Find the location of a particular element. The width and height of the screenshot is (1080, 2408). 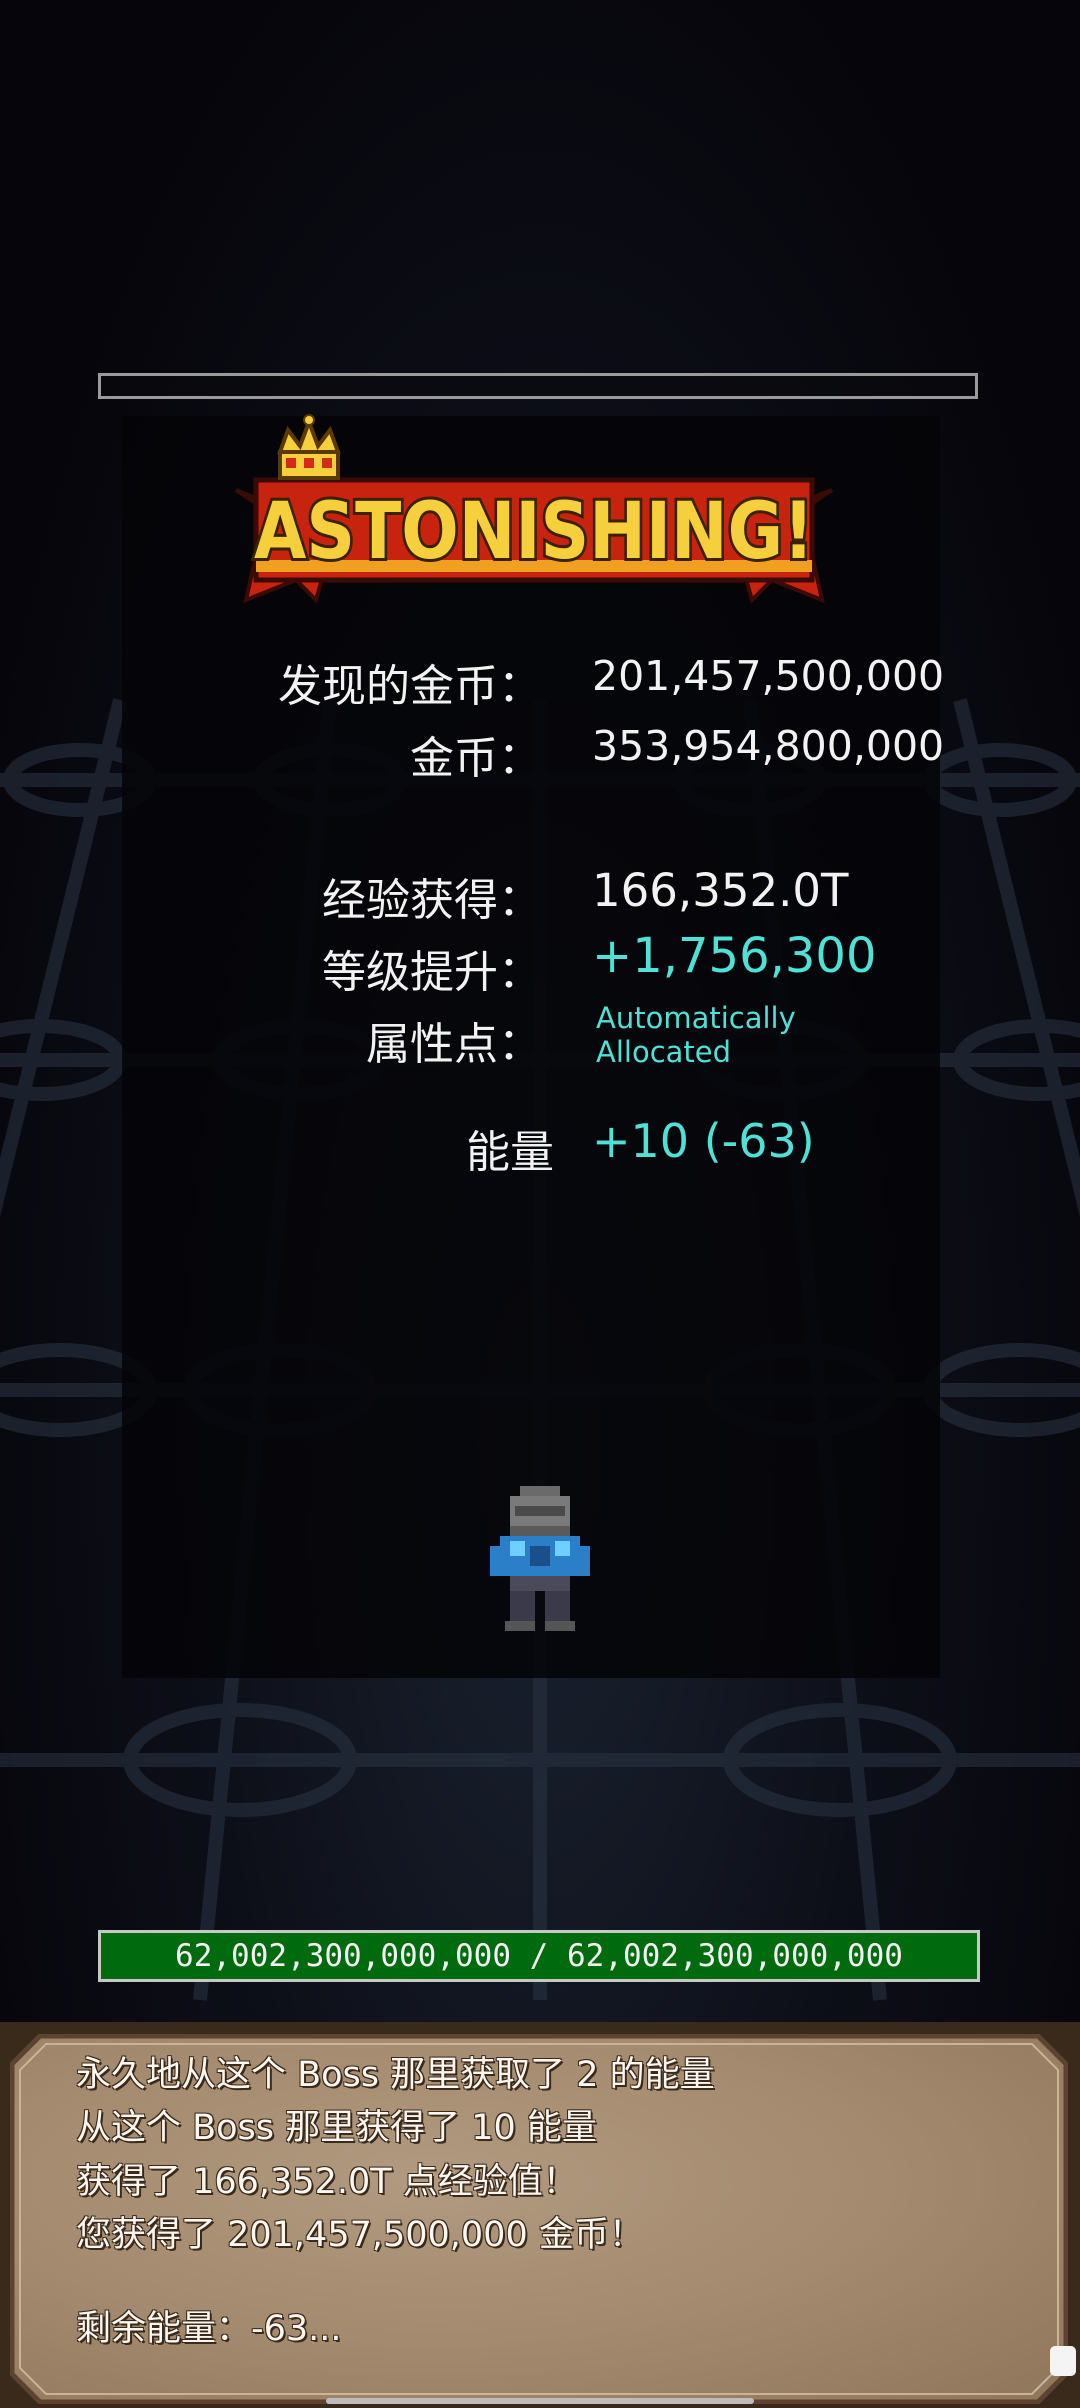

dialog-message-4: 您获得了 201,457,500,000 金币！ is located at coordinates (360, 2235).